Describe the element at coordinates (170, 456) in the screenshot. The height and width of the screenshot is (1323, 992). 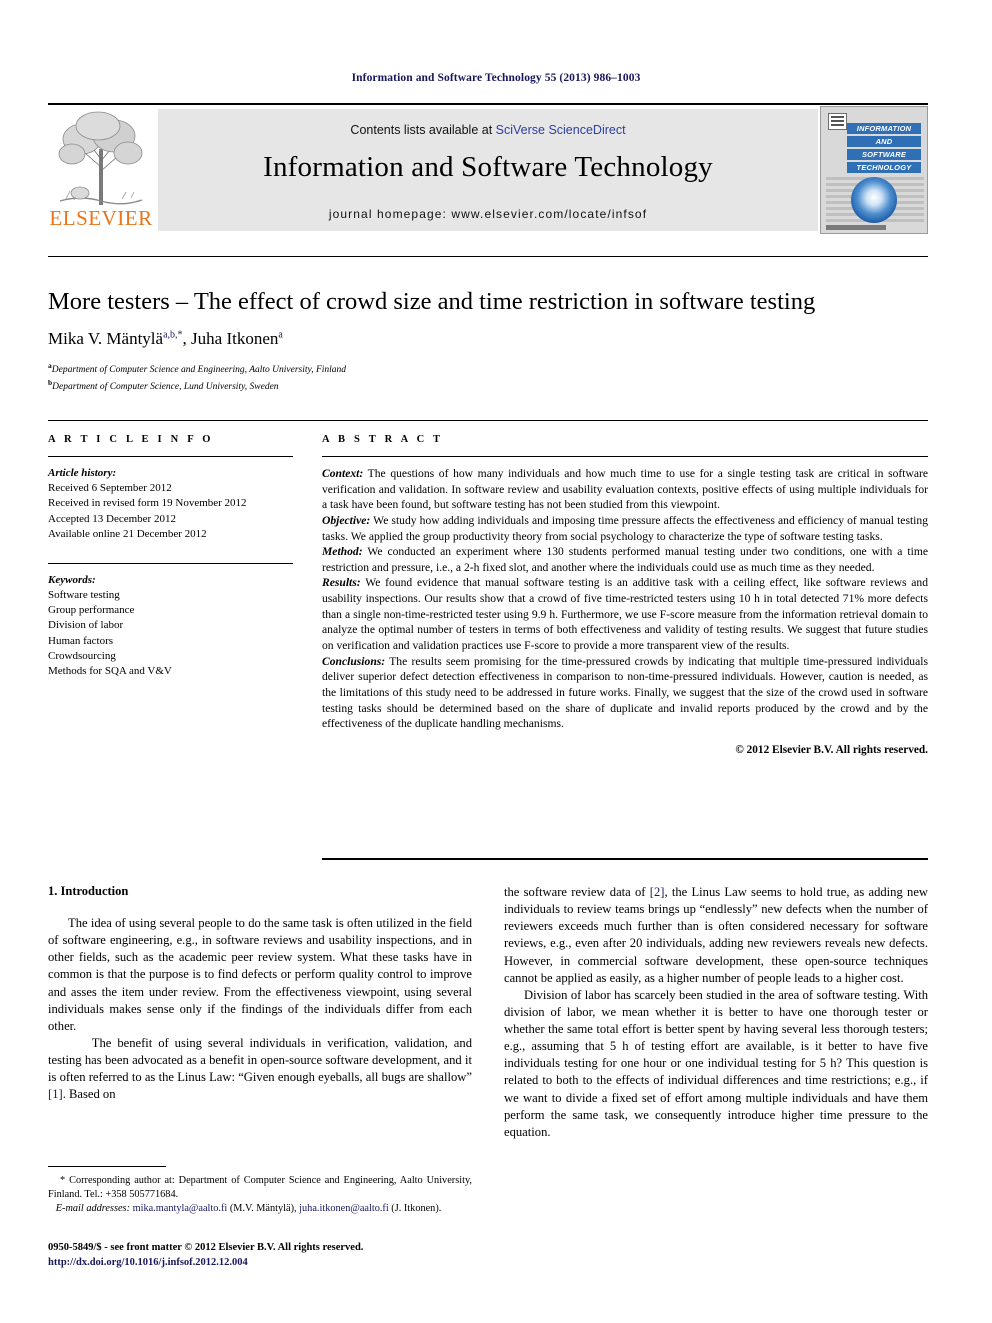
I see `article-info-rule` at that location.